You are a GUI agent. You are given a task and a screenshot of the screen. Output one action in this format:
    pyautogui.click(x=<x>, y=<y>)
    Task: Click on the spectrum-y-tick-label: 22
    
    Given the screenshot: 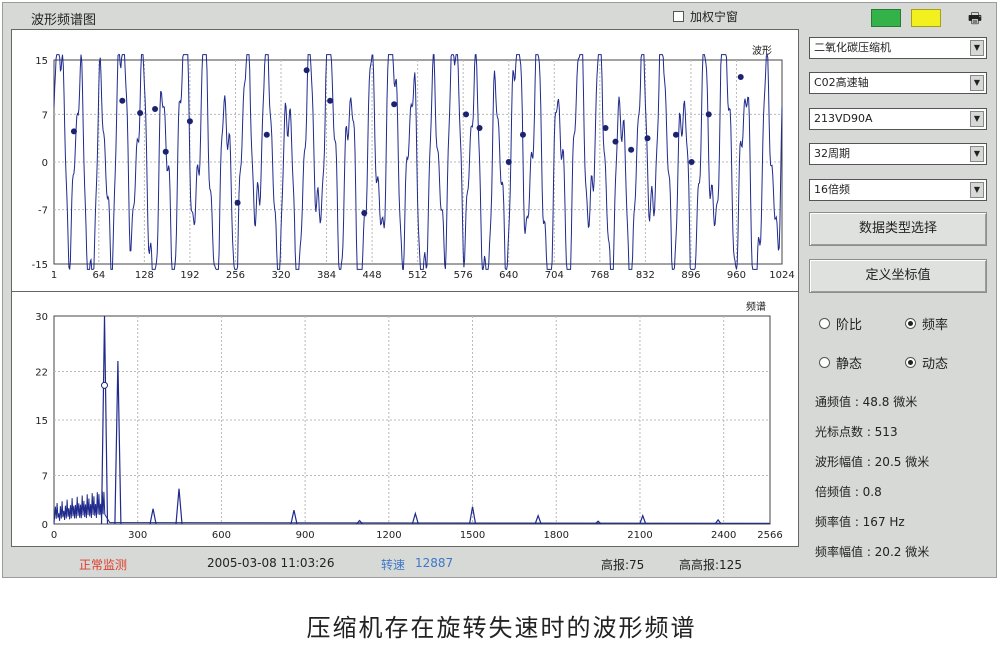 What is the action you would take?
    pyautogui.click(x=41, y=372)
    